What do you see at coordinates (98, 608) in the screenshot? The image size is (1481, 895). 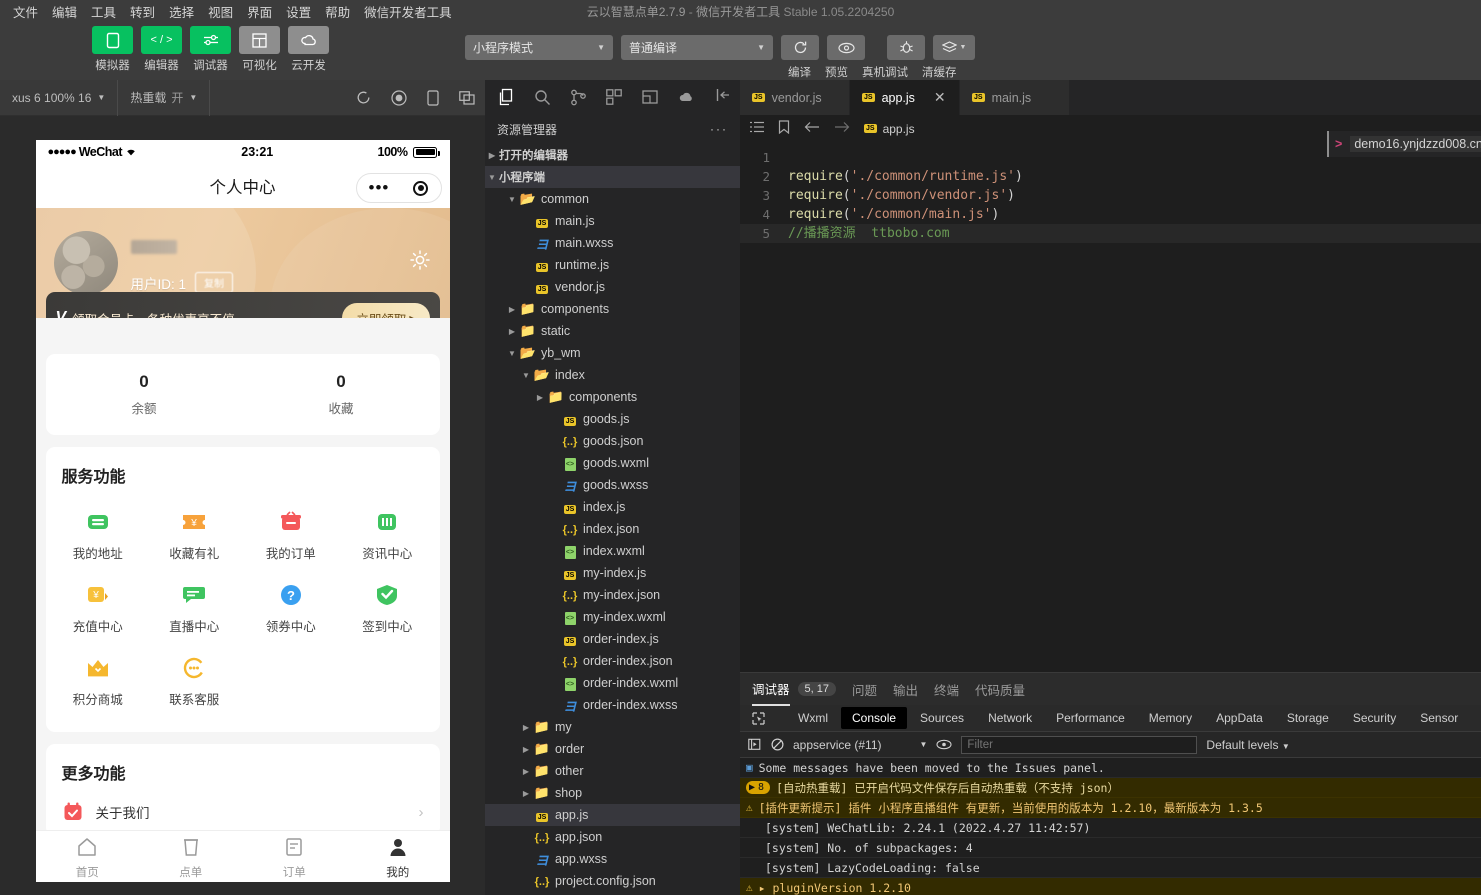 I see `service-item-4: ¥ 充值中心` at bounding box center [98, 608].